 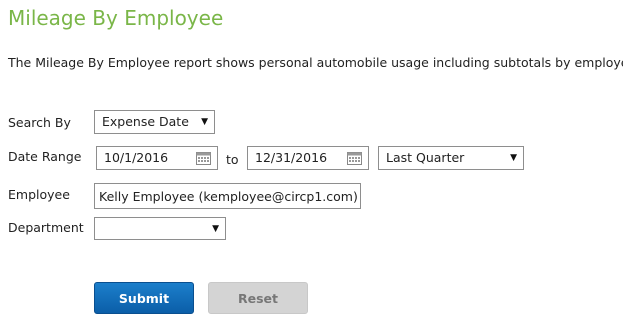 What do you see at coordinates (160, 228) in the screenshot?
I see `department-select: ▼` at bounding box center [160, 228].